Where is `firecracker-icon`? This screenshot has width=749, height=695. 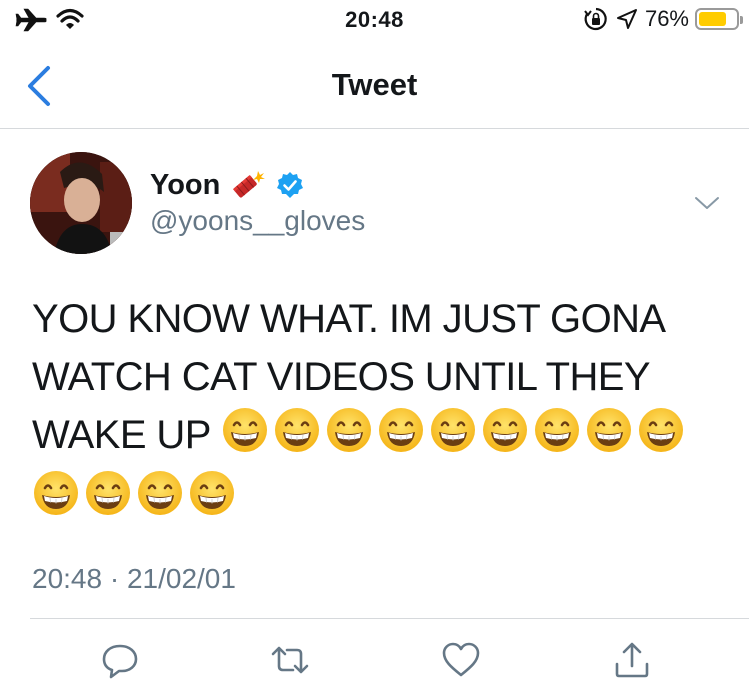 firecracker-icon is located at coordinates (249, 184).